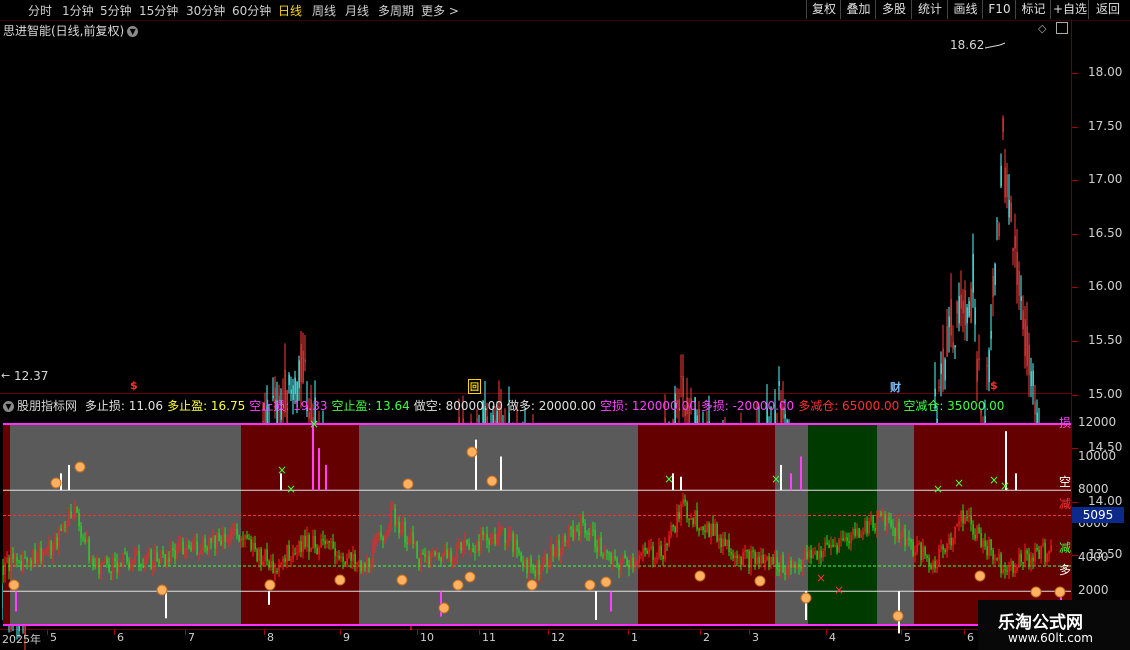 The image size is (1130, 650). I want to click on spike-bar, so click(476, 465).